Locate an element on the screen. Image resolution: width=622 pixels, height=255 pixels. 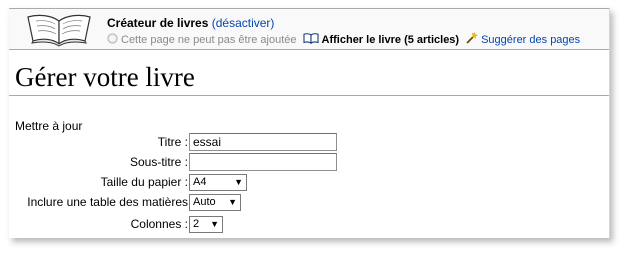
banner-title-line: Créateur de livres (désactiver) is located at coordinates (190, 23).